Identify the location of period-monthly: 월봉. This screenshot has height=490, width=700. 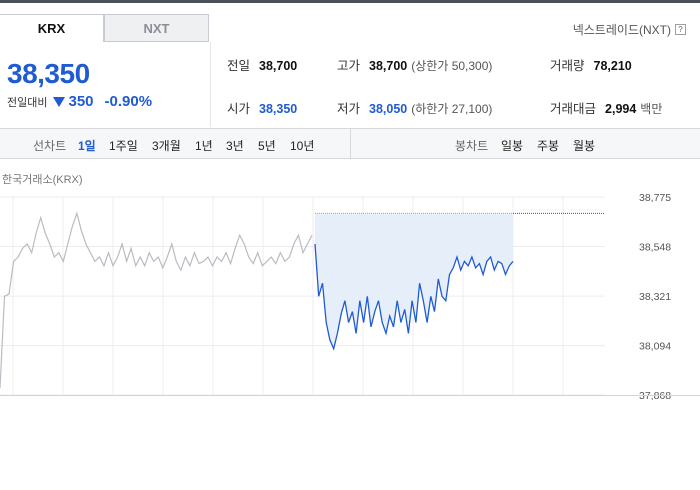
(584, 145).